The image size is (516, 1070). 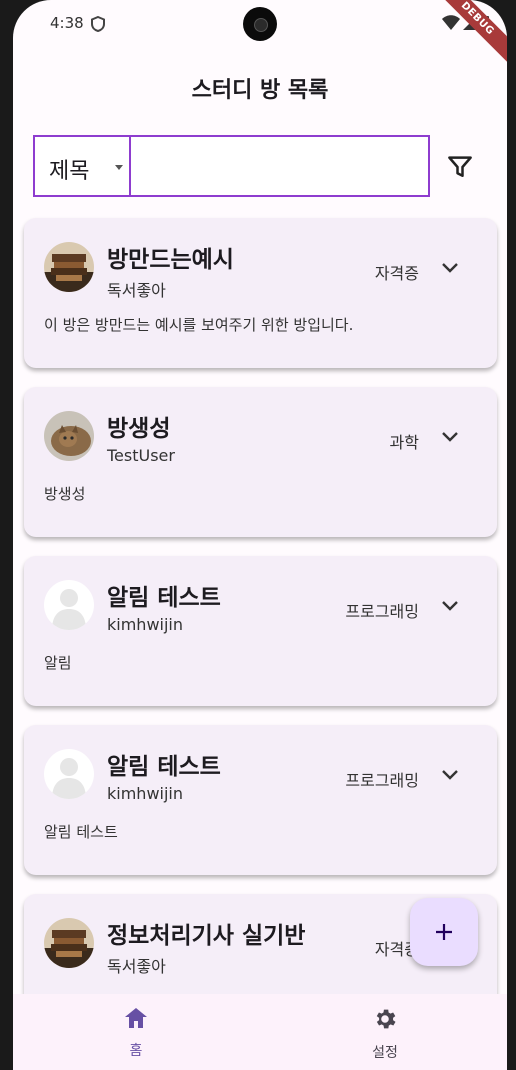 What do you see at coordinates (141, 455) in the screenshot?
I see `room-owner: TestUser` at bounding box center [141, 455].